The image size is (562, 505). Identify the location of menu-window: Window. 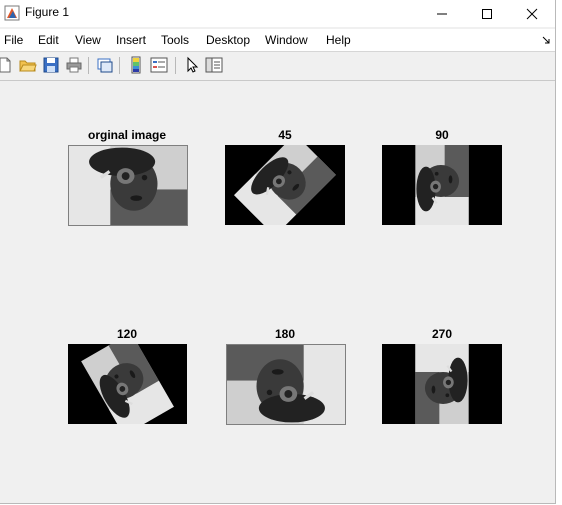
(286, 40).